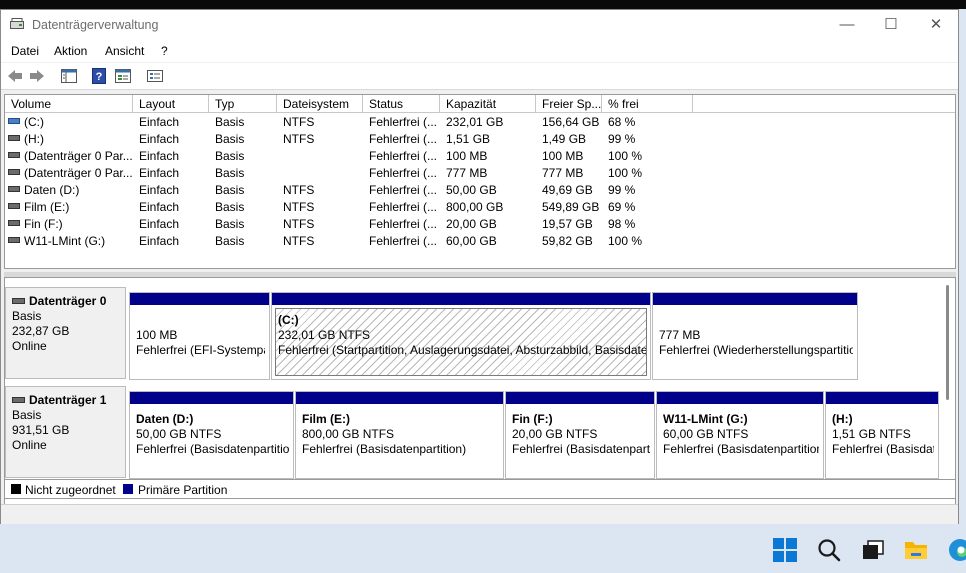 The image size is (966, 573). I want to click on menu-bar: Datei Aktion Ansicht ?, so click(479, 51).